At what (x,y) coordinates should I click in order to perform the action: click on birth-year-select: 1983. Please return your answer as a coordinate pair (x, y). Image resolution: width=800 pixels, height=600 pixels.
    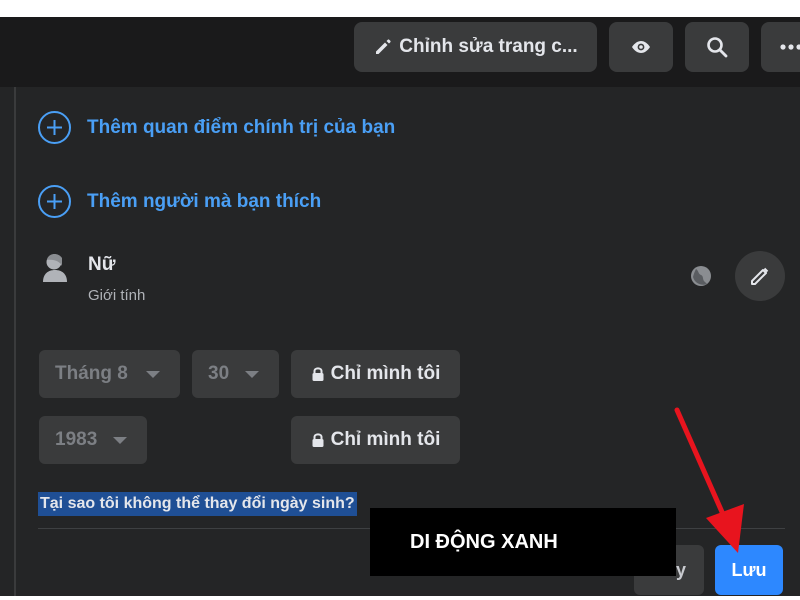
    Looking at the image, I should click on (93, 440).